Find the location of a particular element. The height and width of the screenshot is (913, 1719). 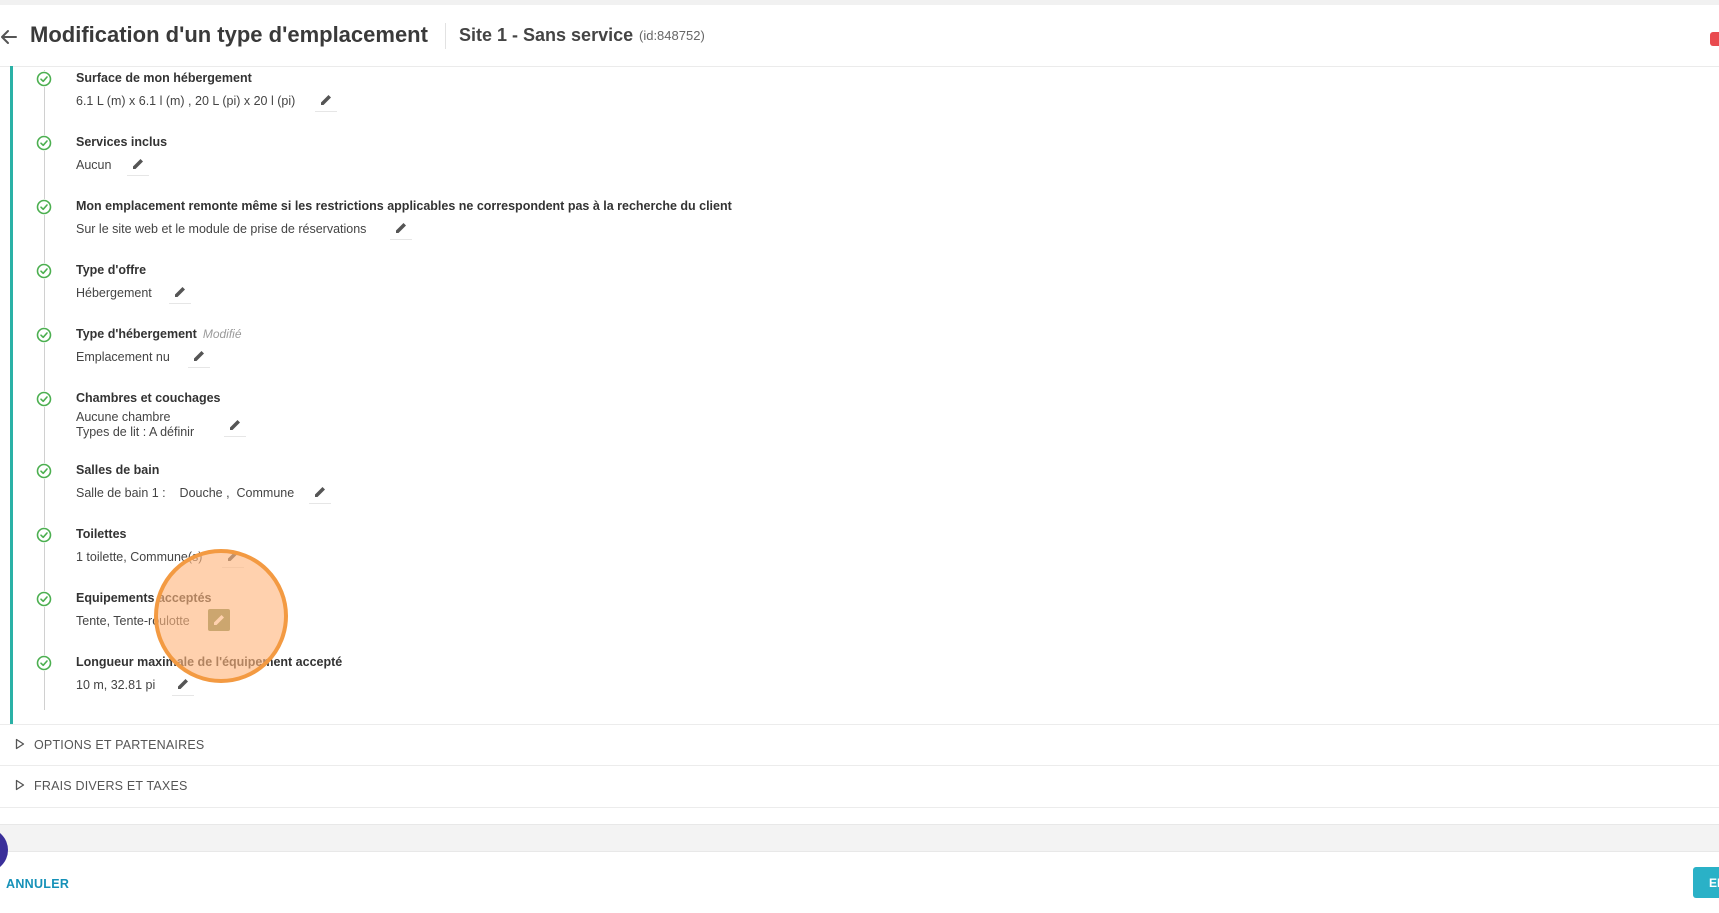

step-value: 1 toilette, Commune(s) is located at coordinates (139, 557).